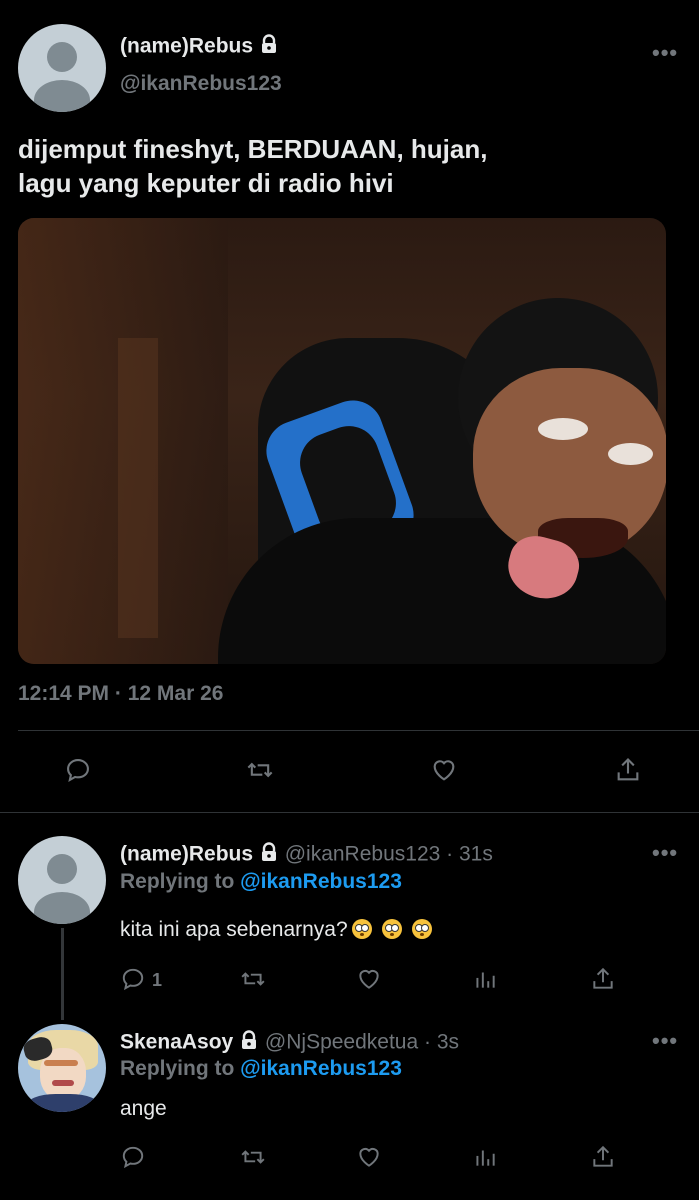 This screenshot has height=1200, width=699. Describe the element at coordinates (362, 1042) in the screenshot. I see `author-handle-time: @NjSpeedketua · 3s` at that location.